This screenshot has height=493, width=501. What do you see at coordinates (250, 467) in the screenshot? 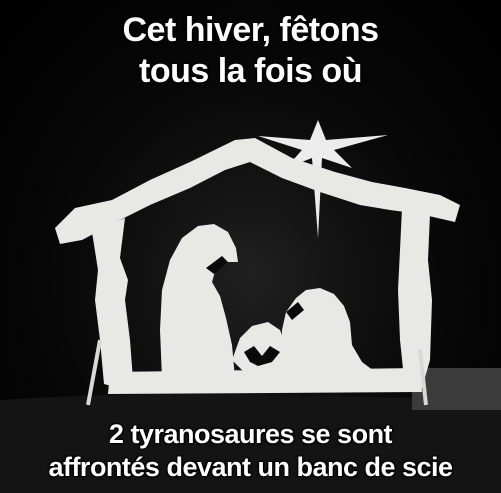
I see `bottom-caption-line-2: affrontés devant un banc de scie` at bounding box center [250, 467].